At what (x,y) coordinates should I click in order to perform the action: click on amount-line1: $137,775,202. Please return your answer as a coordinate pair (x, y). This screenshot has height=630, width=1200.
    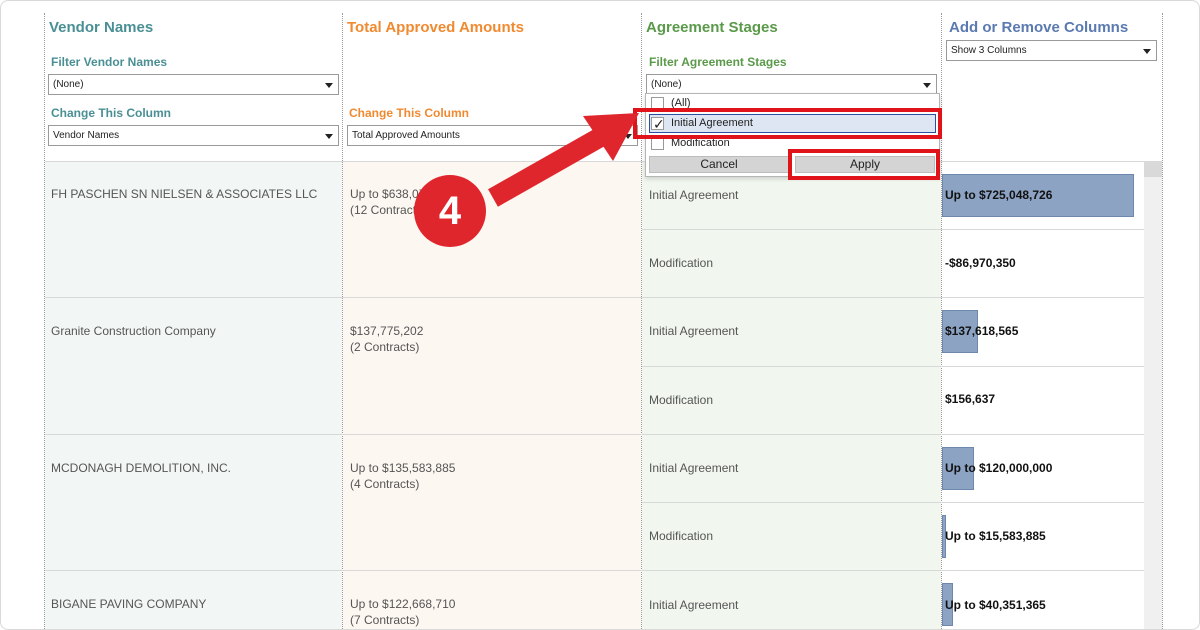
    Looking at the image, I should click on (387, 331).